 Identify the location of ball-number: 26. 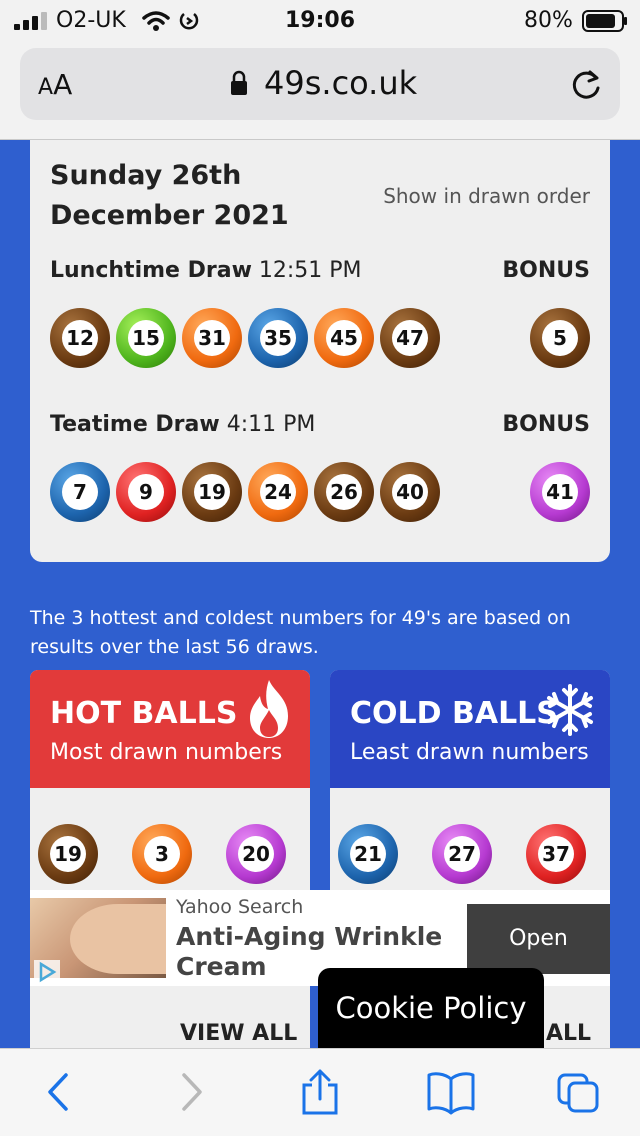
(344, 492).